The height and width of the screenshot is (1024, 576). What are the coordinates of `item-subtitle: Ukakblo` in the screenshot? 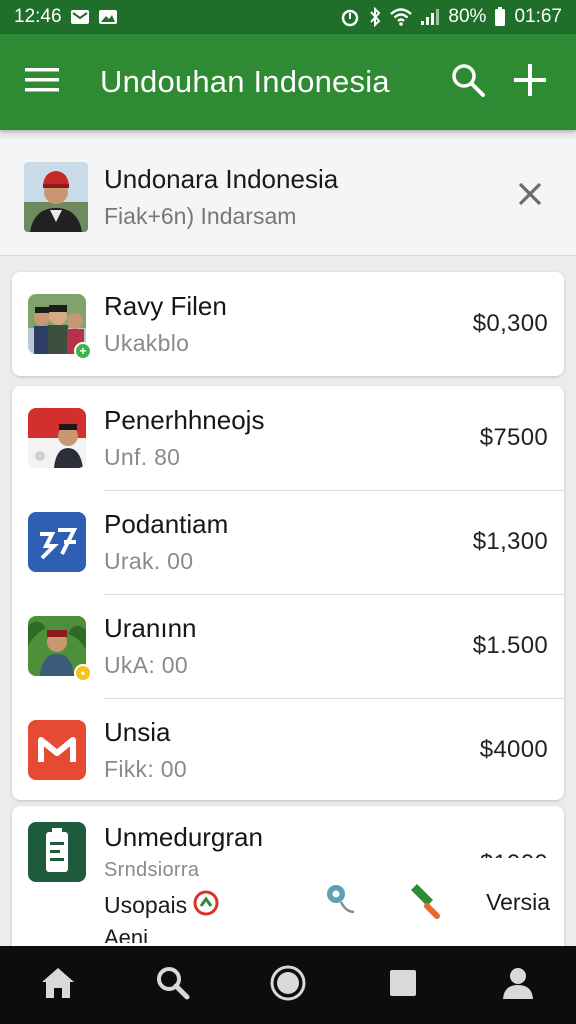 It's located at (147, 343).